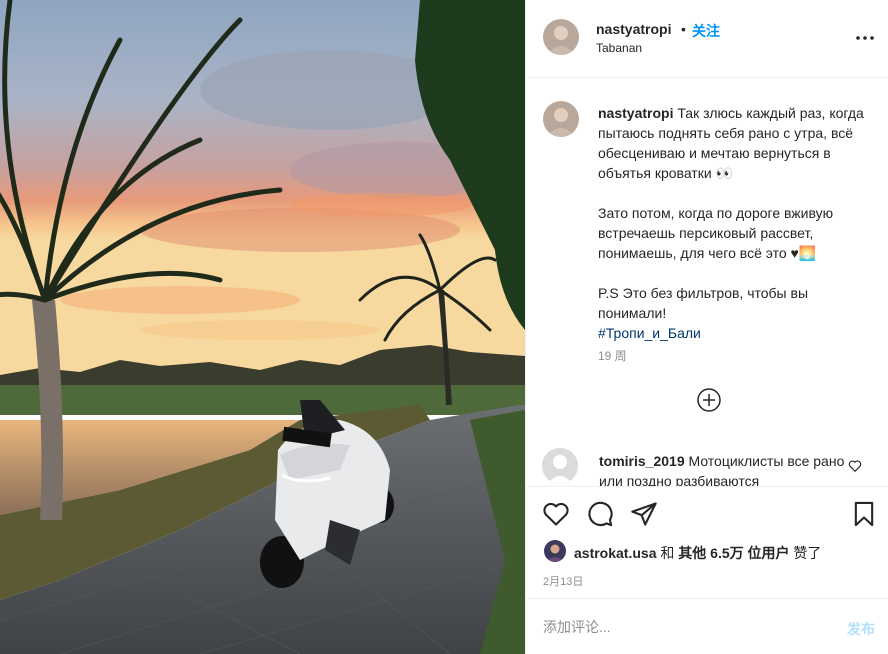 This screenshot has height=654, width=888. I want to click on likes-suffix: 赞了, so click(807, 553).